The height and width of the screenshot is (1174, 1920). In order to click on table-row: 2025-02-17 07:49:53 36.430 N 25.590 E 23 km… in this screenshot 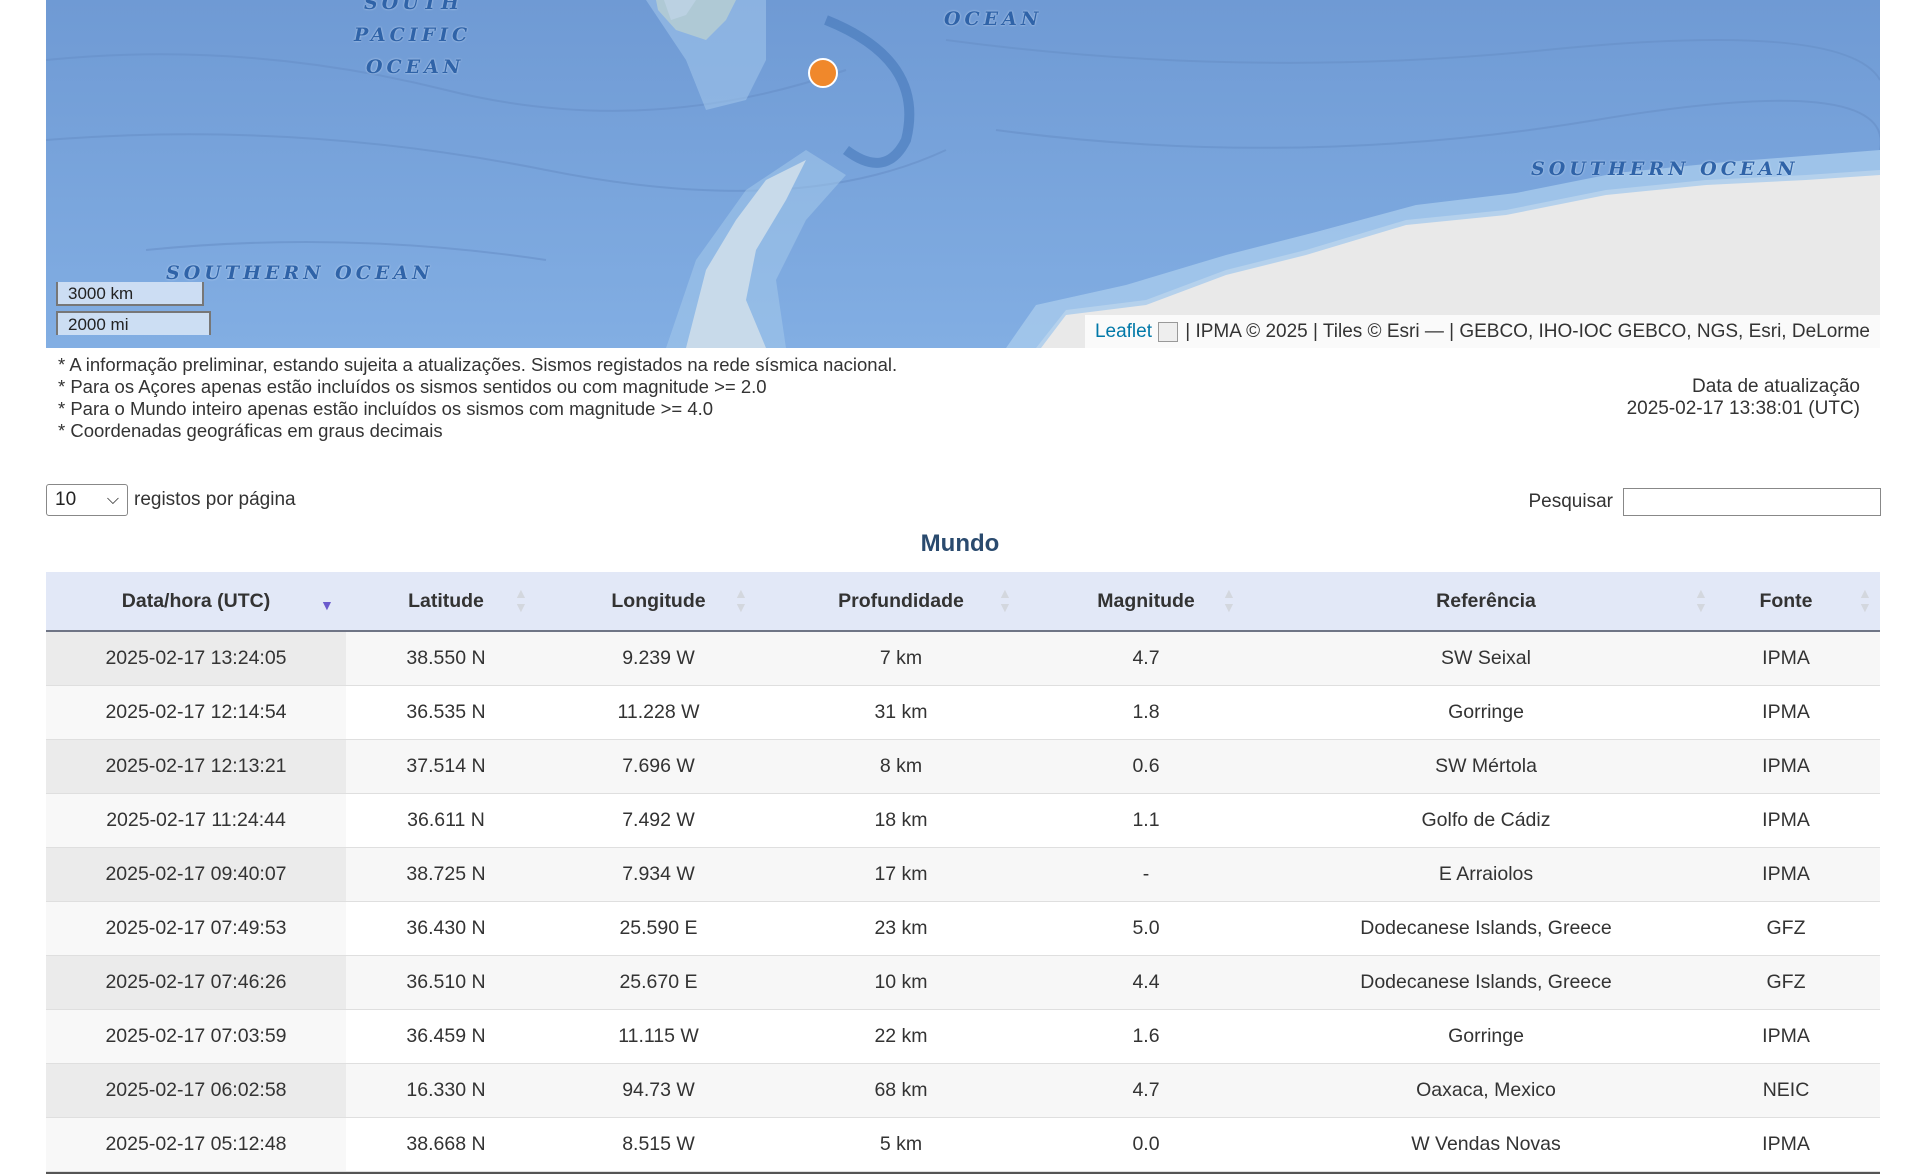, I will do `click(963, 929)`.